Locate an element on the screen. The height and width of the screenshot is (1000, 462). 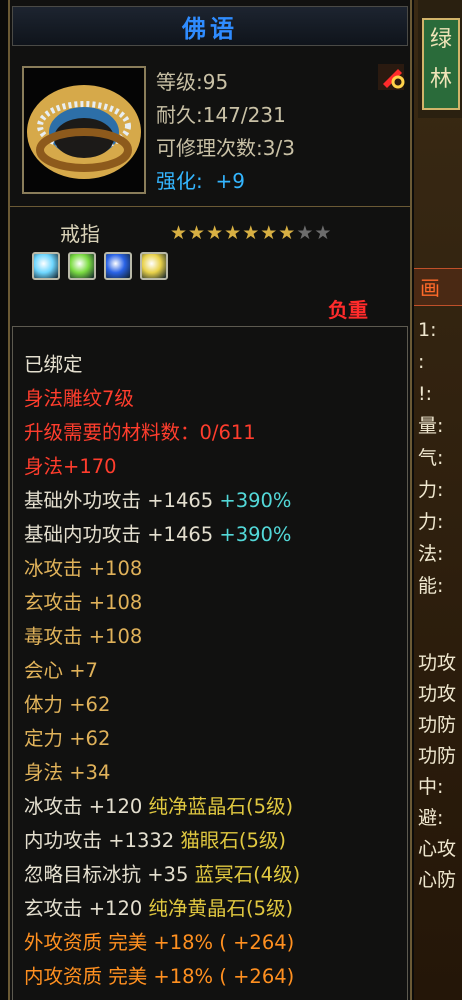
attribute-text: 冰攻击 +108 is located at coordinates (83, 568).